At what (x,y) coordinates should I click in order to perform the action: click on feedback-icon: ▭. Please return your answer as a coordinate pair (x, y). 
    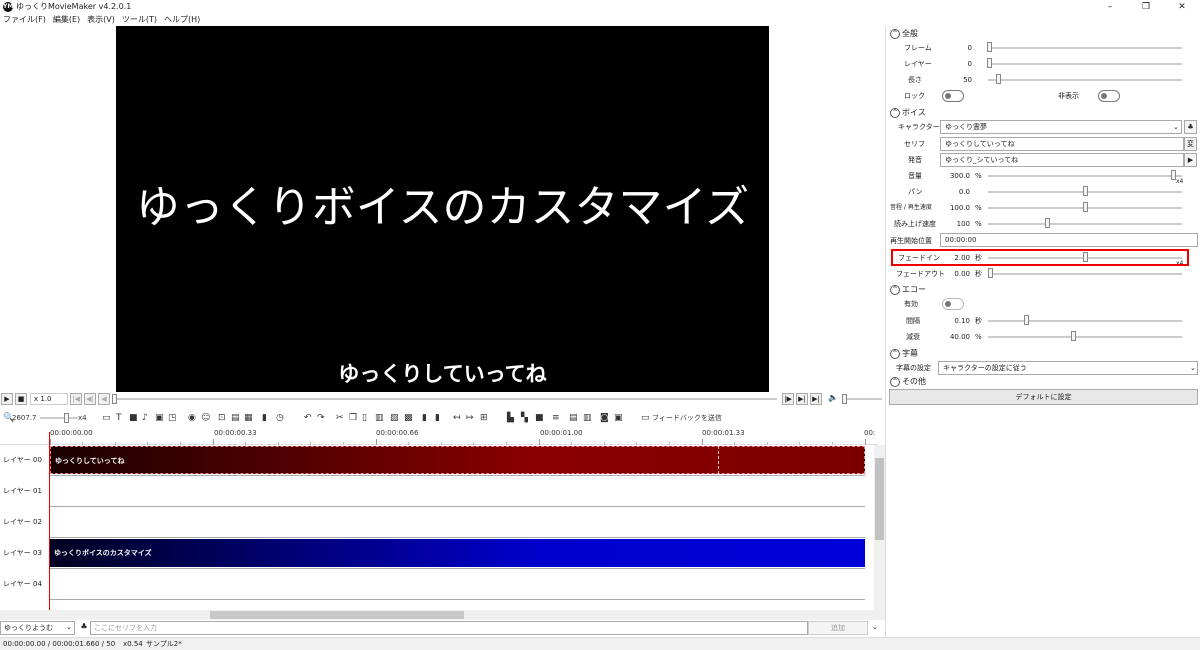
    Looking at the image, I should click on (645, 418).